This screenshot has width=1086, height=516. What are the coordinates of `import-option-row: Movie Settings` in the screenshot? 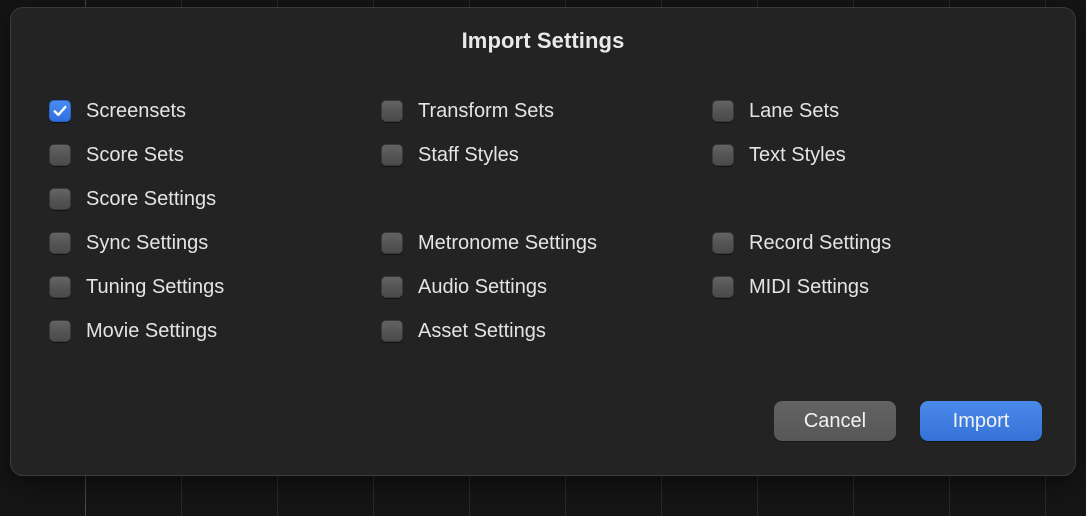 It's located at (136, 331).